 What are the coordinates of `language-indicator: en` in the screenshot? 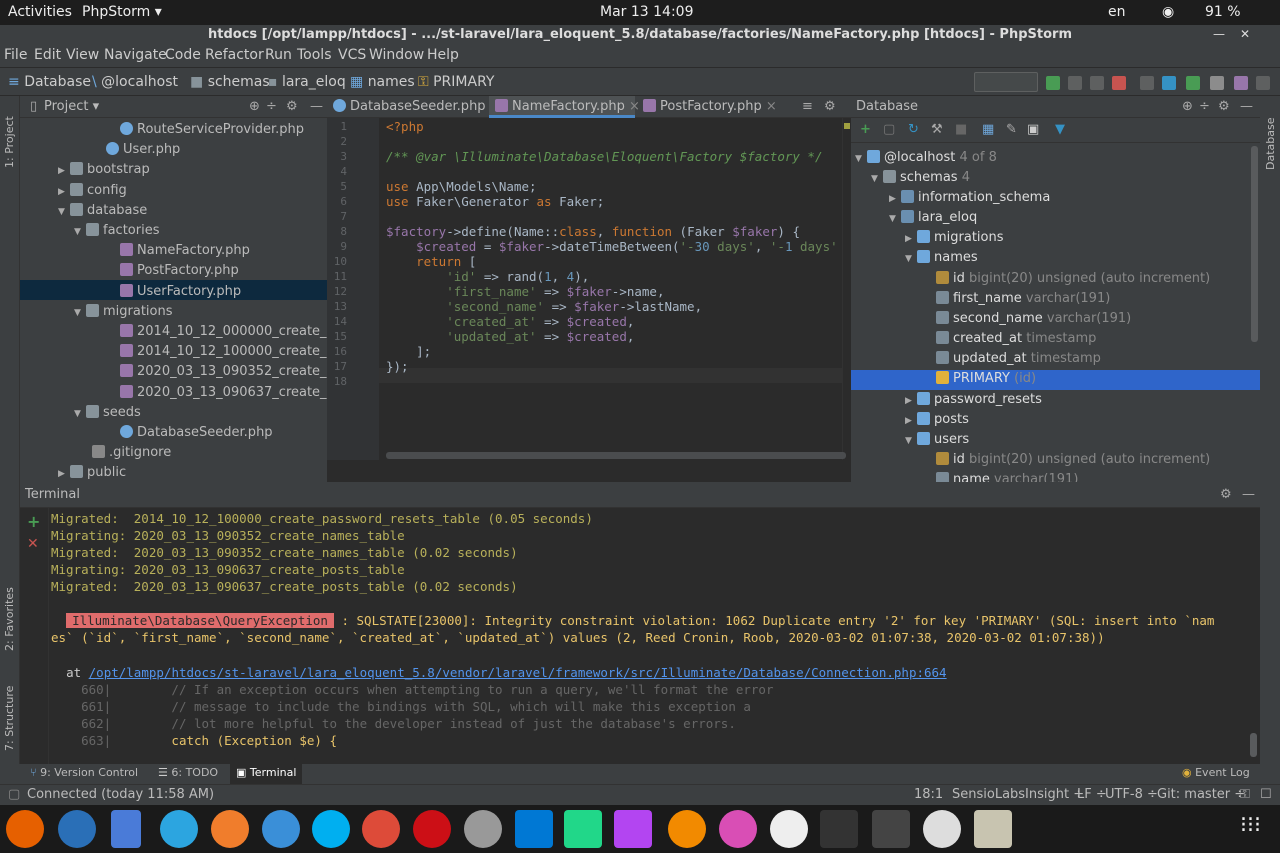 It's located at (1117, 12).